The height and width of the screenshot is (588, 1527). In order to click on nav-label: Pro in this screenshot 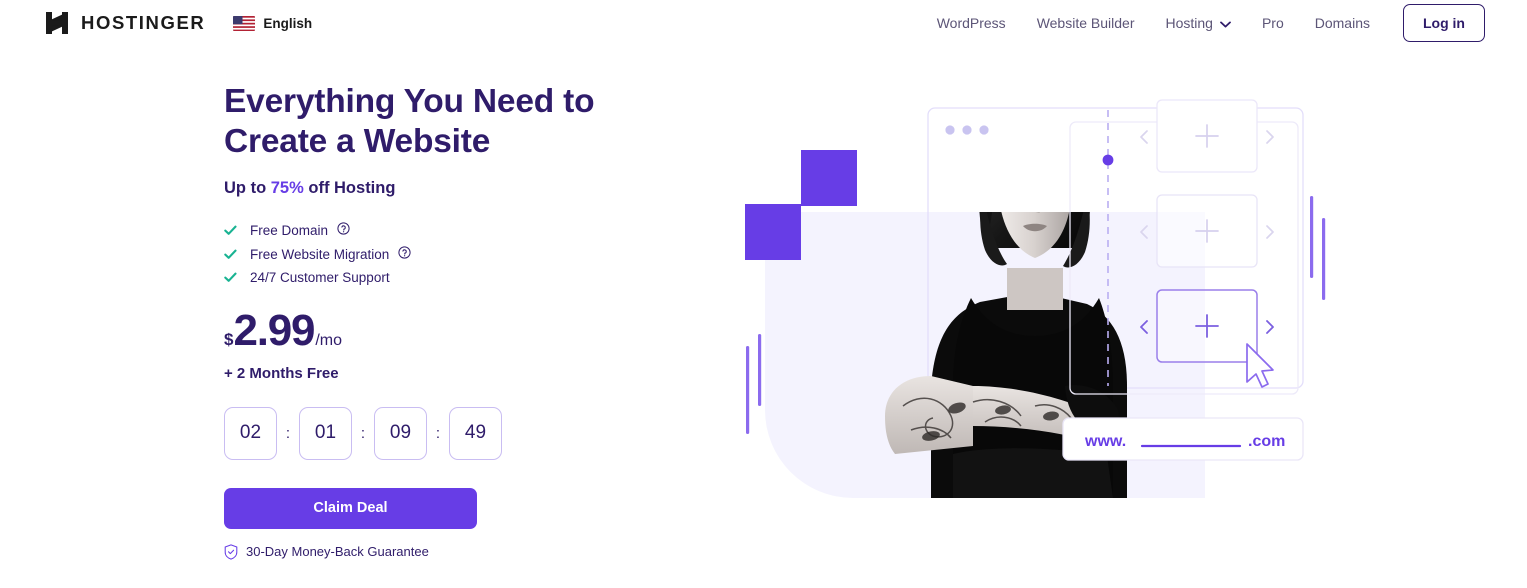, I will do `click(1272, 23)`.